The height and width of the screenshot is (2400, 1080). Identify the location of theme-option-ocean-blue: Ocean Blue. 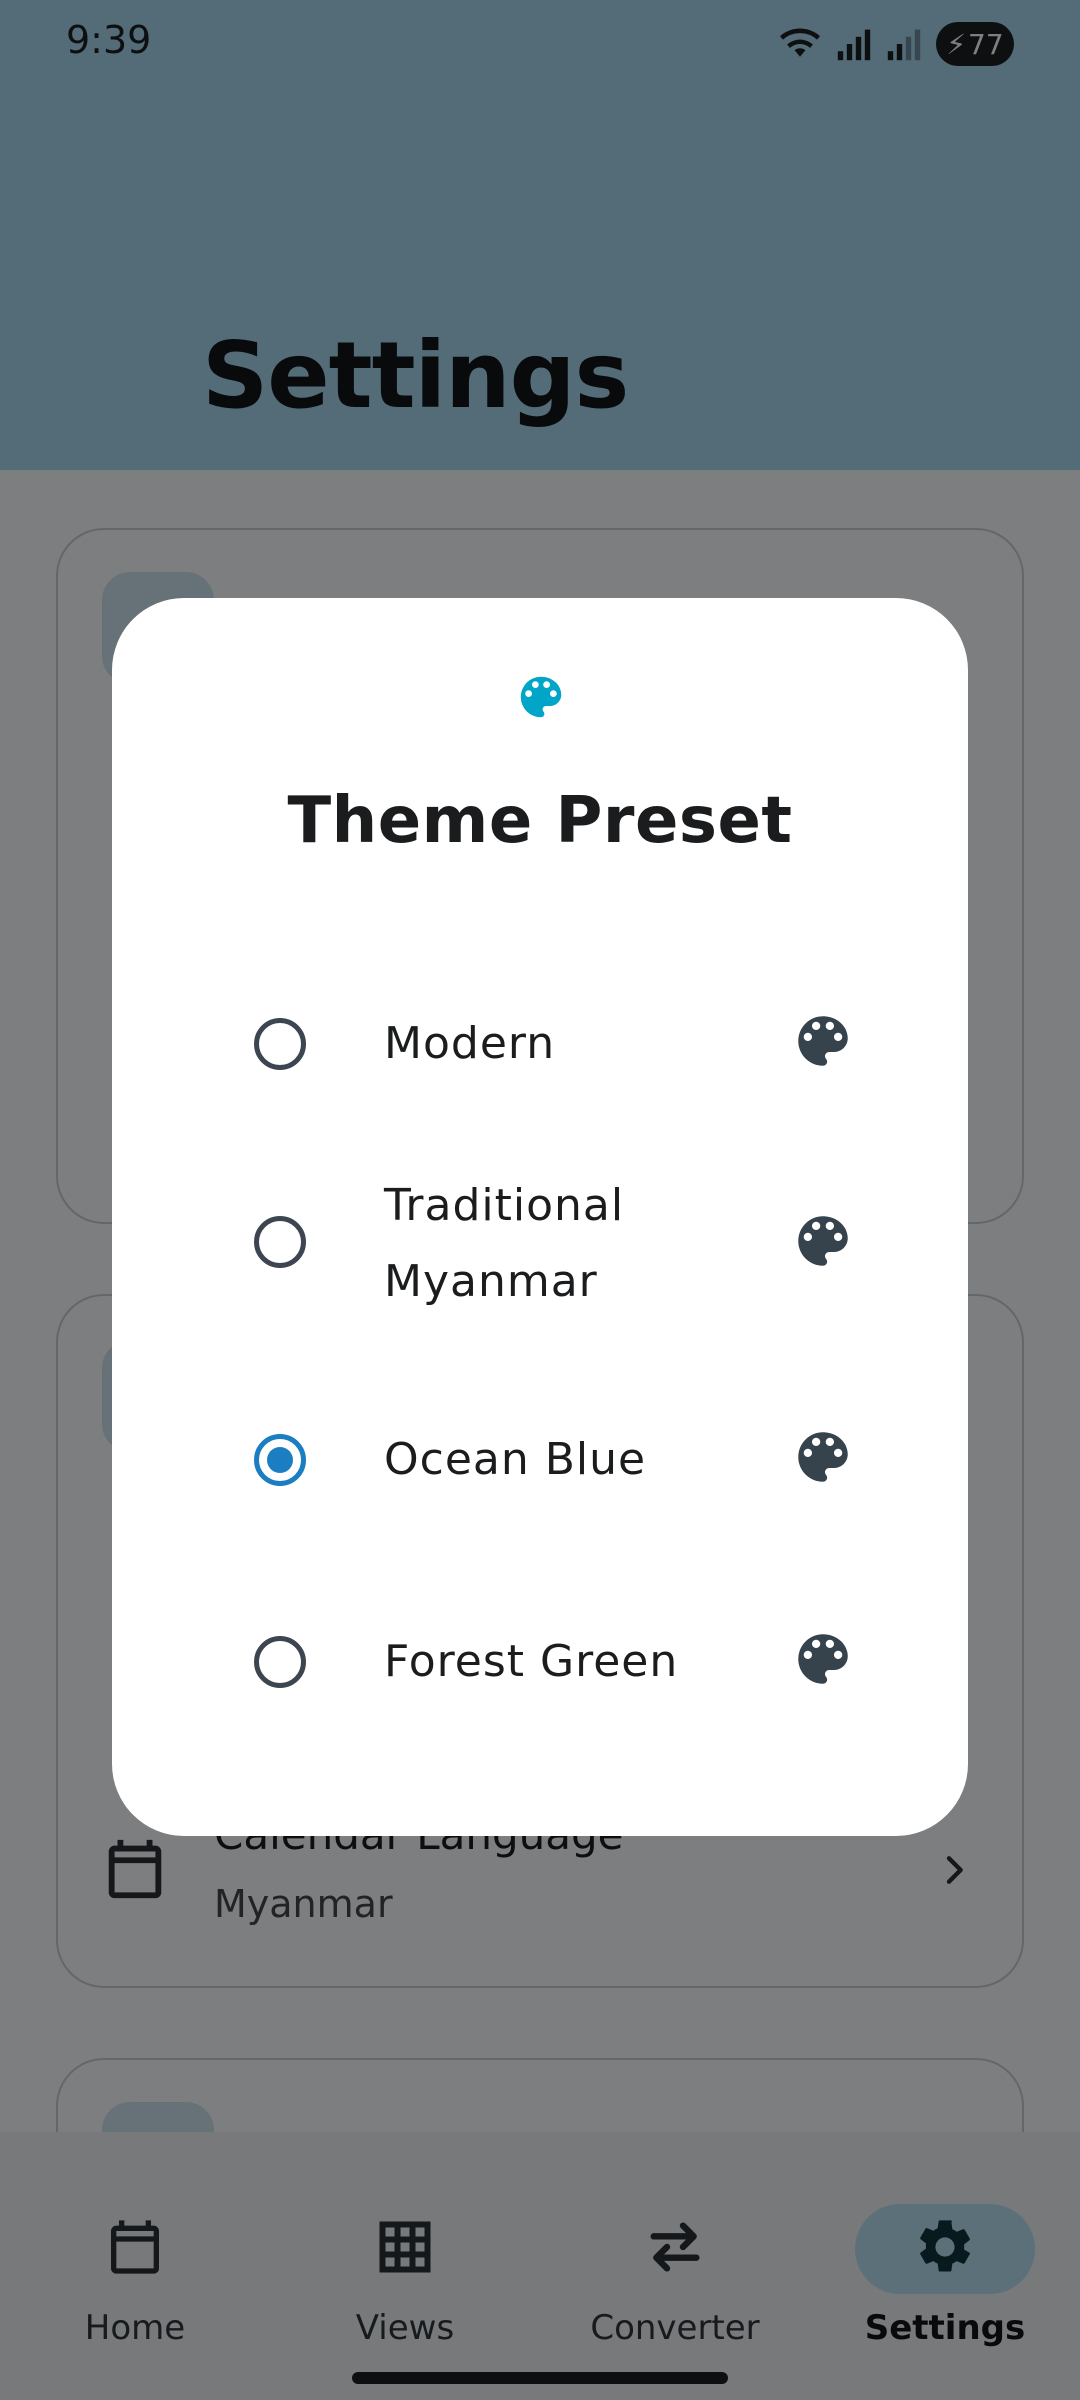
(540, 1460).